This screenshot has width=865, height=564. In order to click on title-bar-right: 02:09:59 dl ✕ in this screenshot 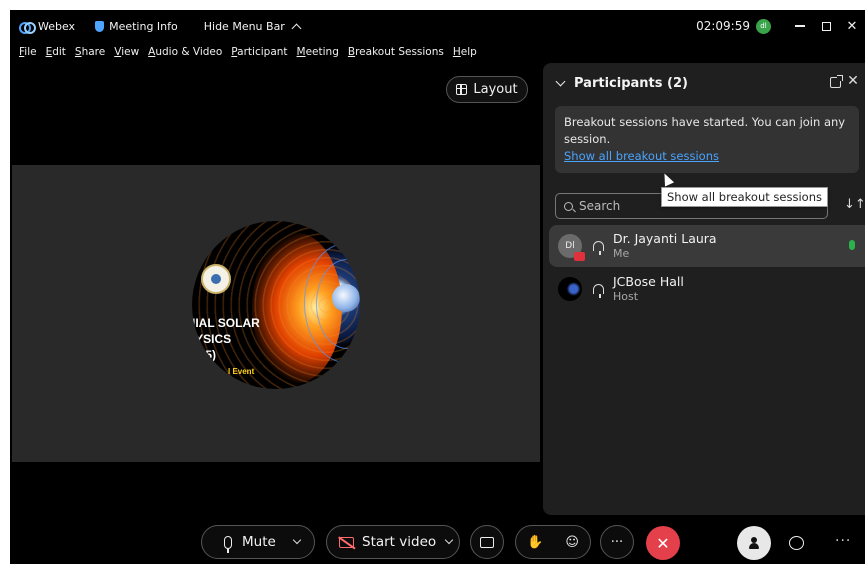, I will do `click(780, 26)`.